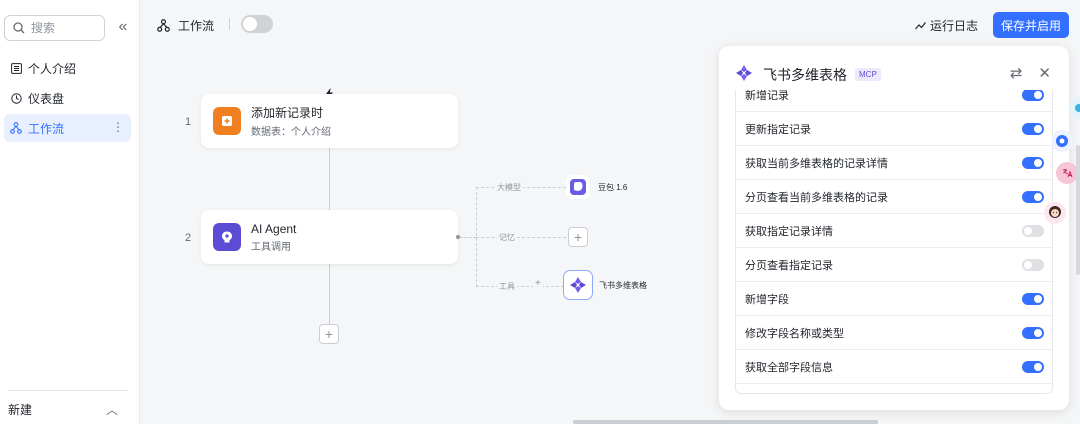  What do you see at coordinates (767, 299) in the screenshot?
I see `tool-label: 新增字段` at bounding box center [767, 299].